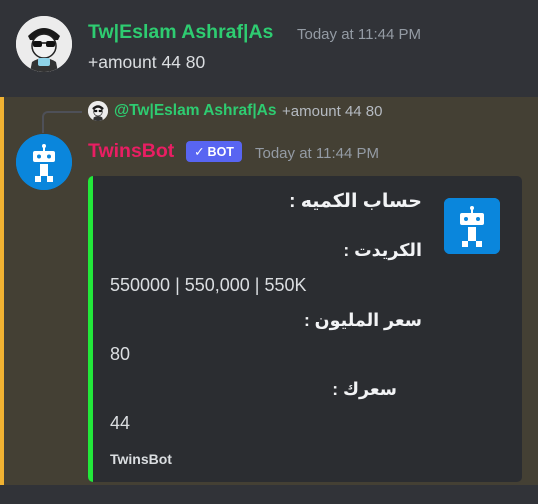 This screenshot has height=504, width=538. Describe the element at coordinates (199, 152) in the screenshot. I see `verified-check-icon: ✓` at that location.